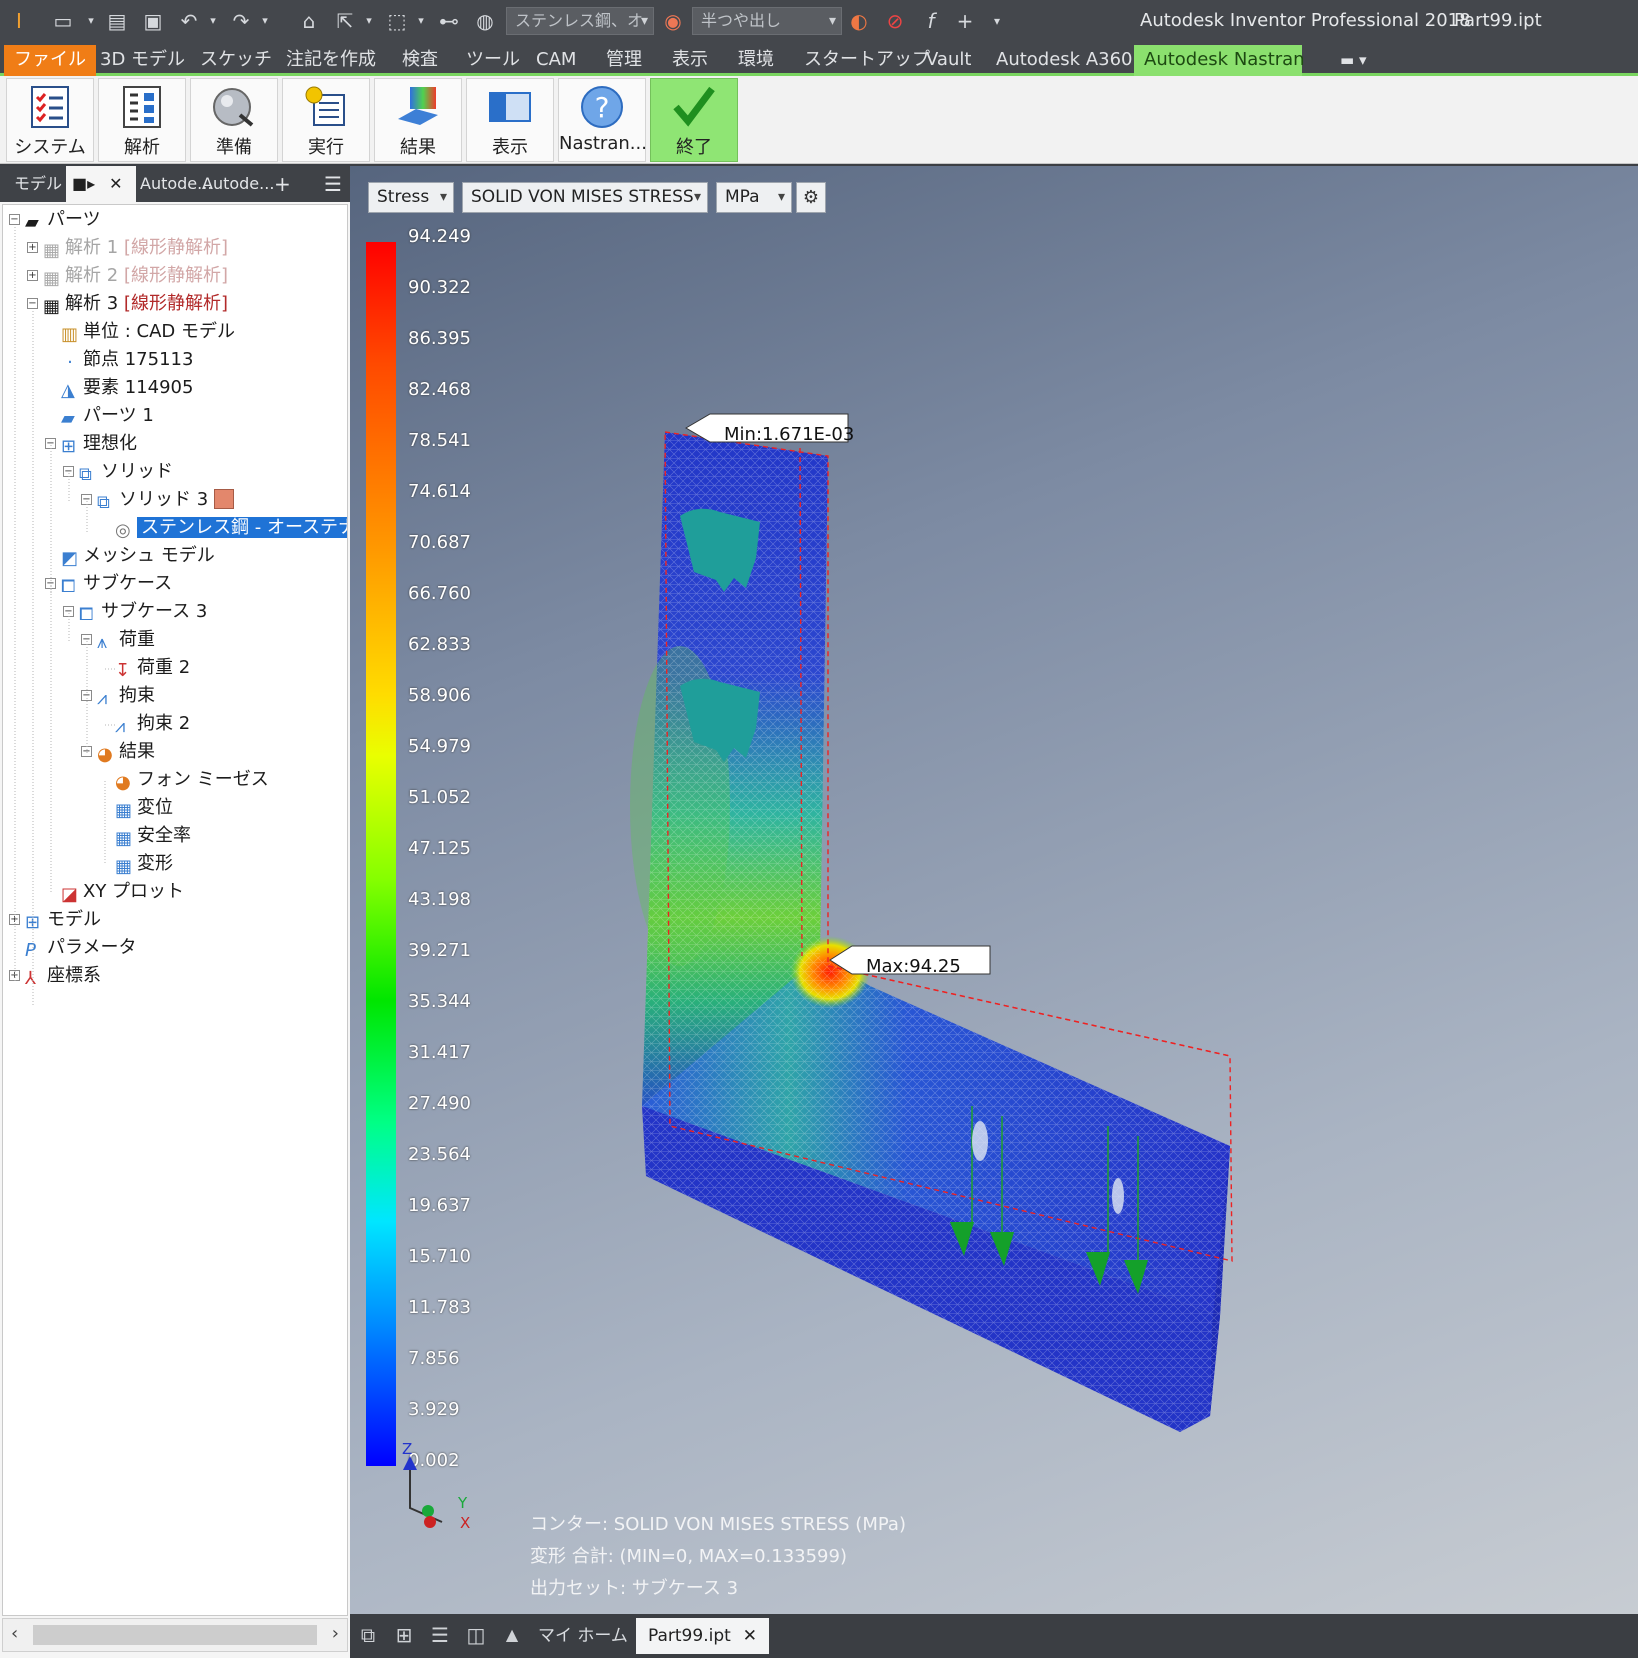 Image resolution: width=1638 pixels, height=1658 pixels. I want to click on clear-appearance-icon: ⊘, so click(895, 21).